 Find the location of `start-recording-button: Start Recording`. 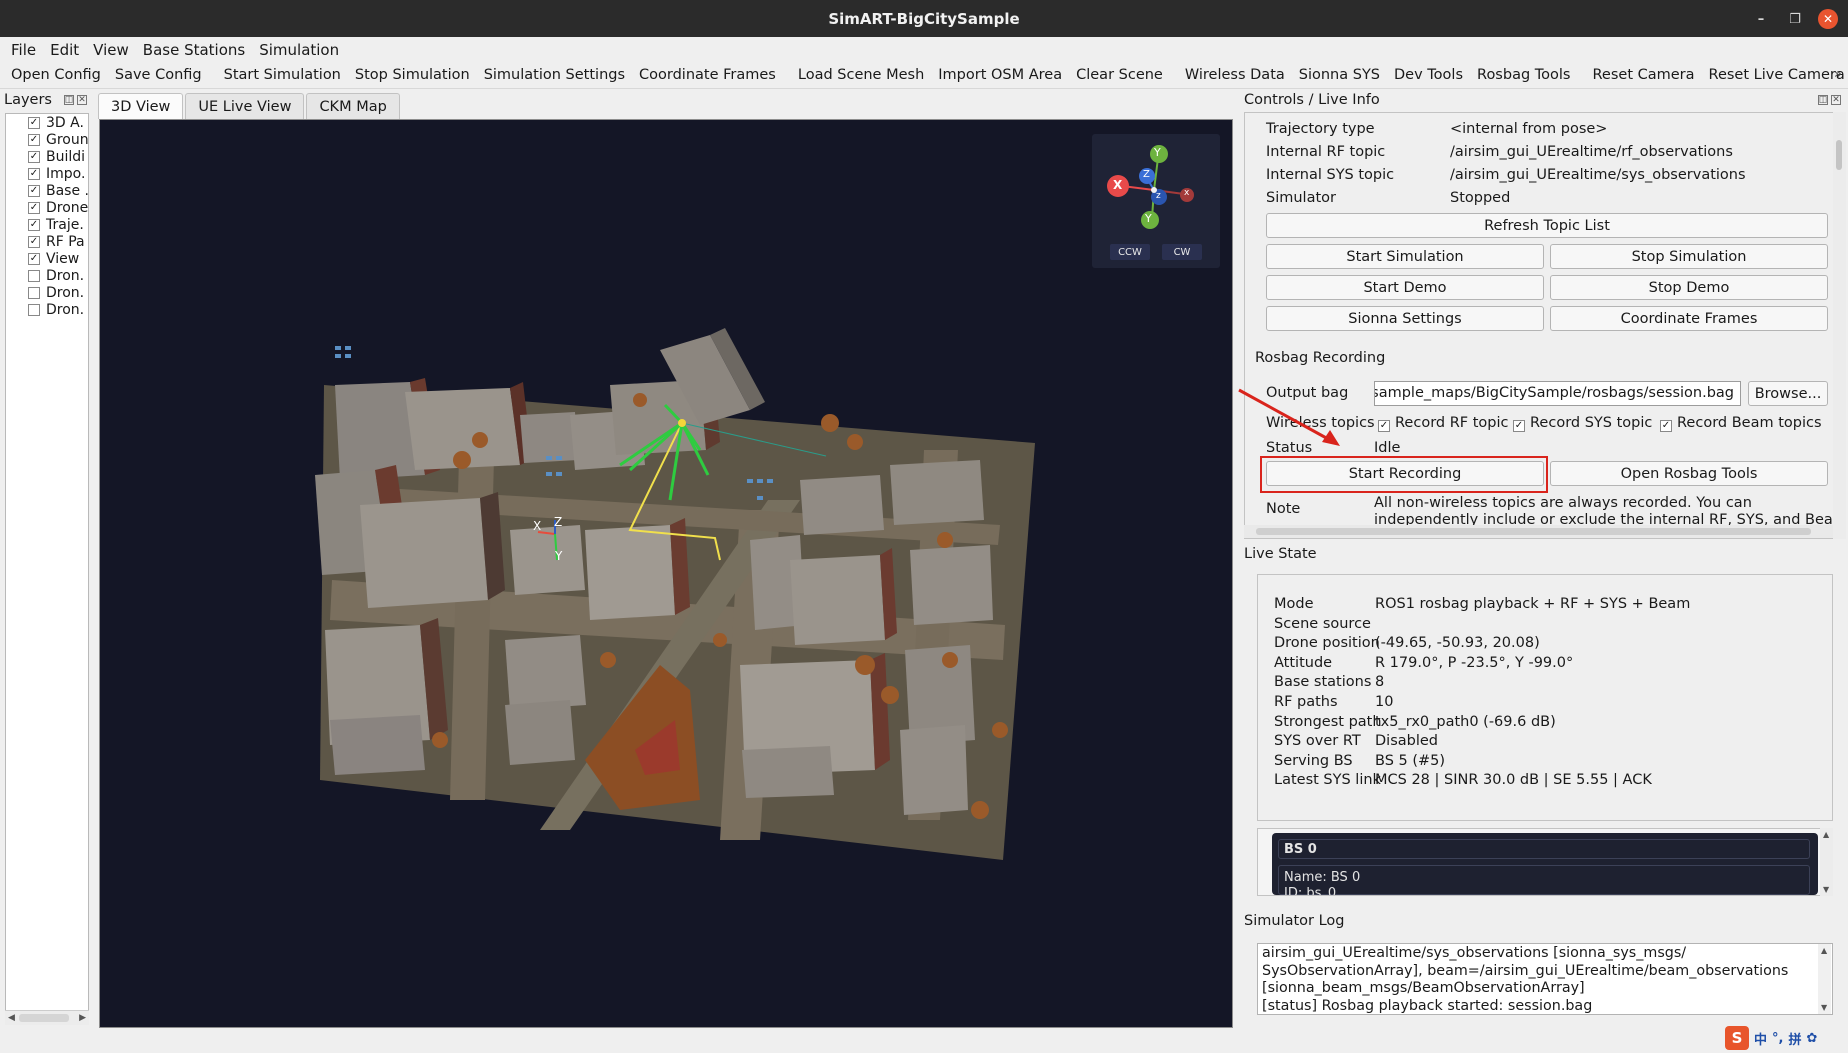

start-recording-button: Start Recording is located at coordinates (1405, 473).